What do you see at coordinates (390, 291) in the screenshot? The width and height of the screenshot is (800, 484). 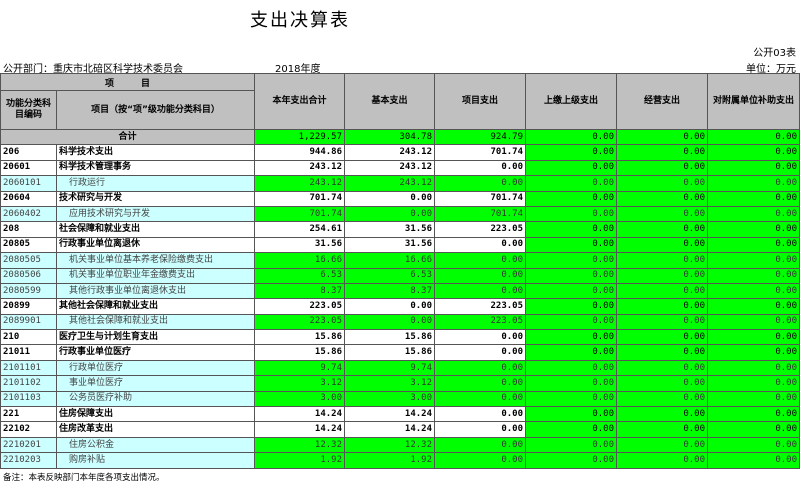 I see `row-value: 8.37` at bounding box center [390, 291].